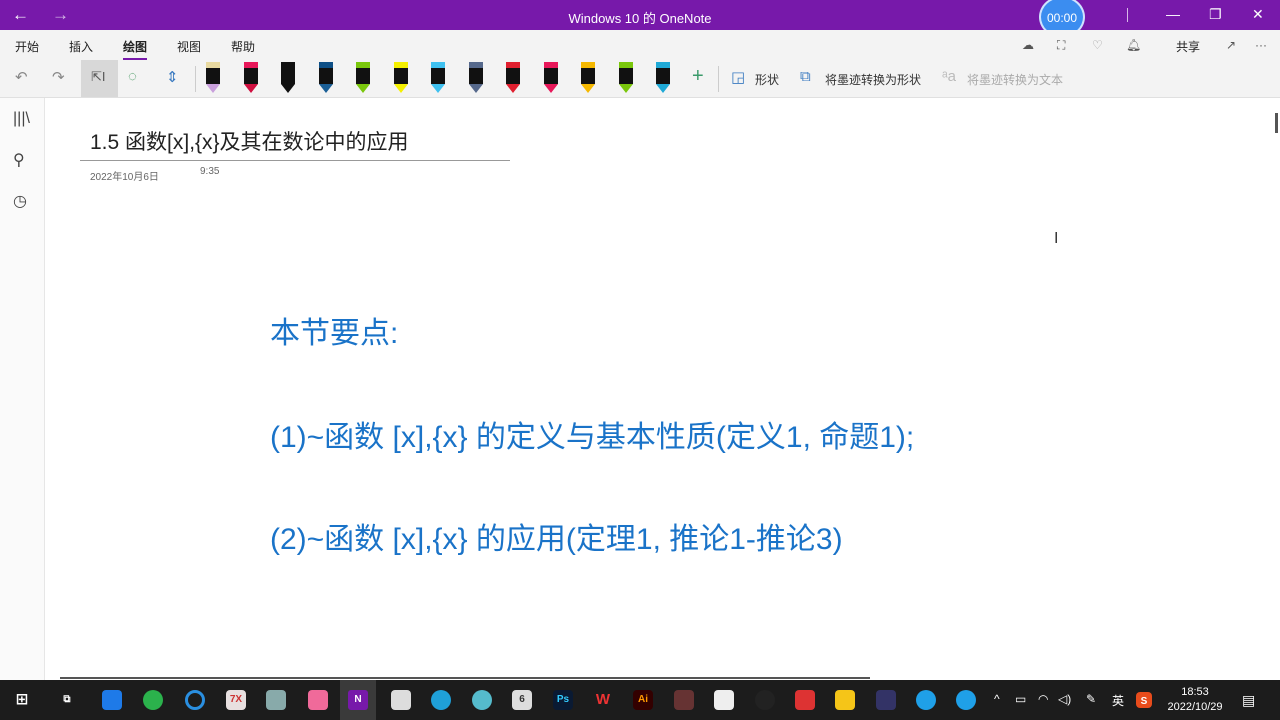  Describe the element at coordinates (1231, 45) in the screenshot. I see `expand-icon: ↗` at that location.